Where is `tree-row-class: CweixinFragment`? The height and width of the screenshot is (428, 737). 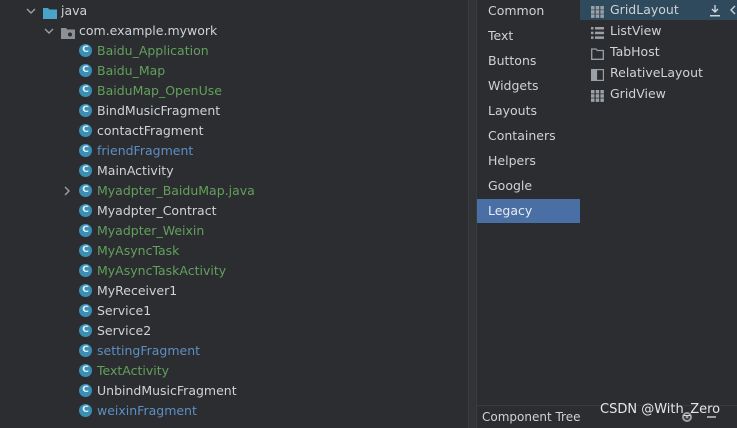 tree-row-class: CweixinFragment is located at coordinates (234, 411).